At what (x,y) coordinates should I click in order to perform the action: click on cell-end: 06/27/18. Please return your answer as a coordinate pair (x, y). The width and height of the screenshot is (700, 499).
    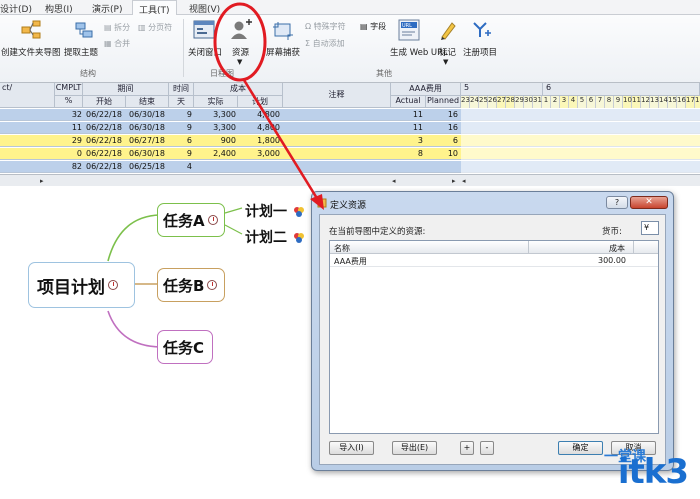
    Looking at the image, I should click on (149, 140).